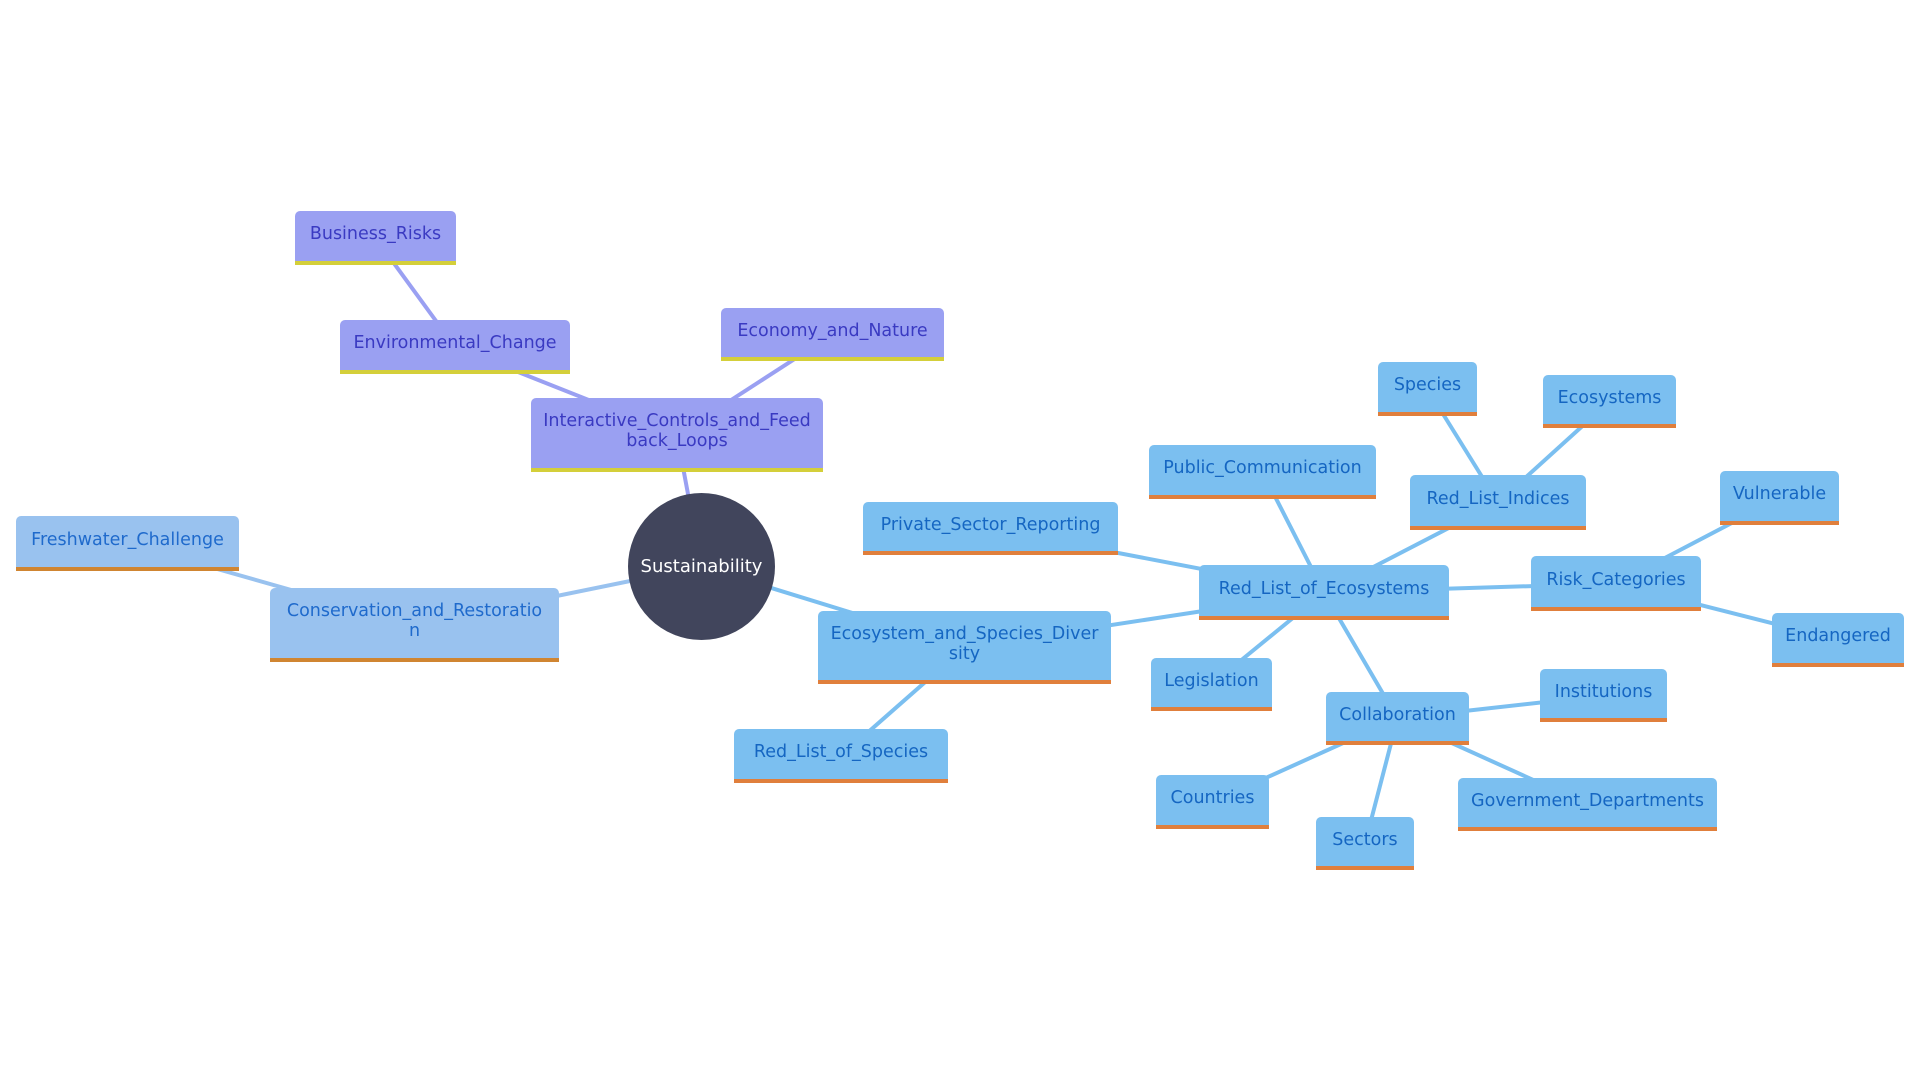 This screenshot has height=1080, width=1920. I want to click on node-ecosystem-and-species-diversity: Ecosystem_and_Species_Diversity, so click(964, 647).